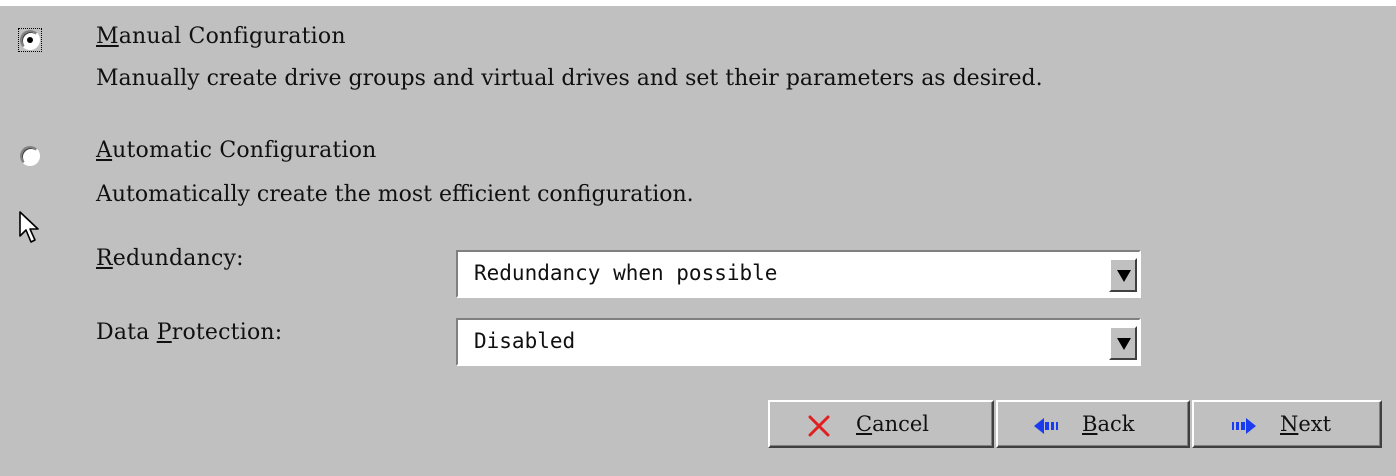  I want to click on cancel-button: Cancel, so click(881, 424).